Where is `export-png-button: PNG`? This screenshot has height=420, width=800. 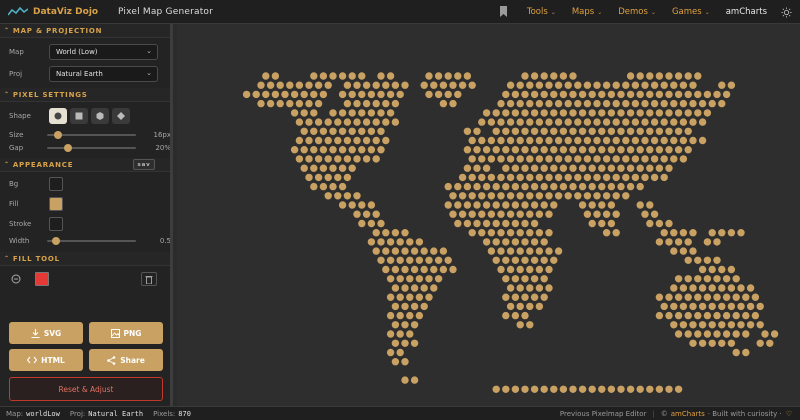 export-png-button: PNG is located at coordinates (126, 333).